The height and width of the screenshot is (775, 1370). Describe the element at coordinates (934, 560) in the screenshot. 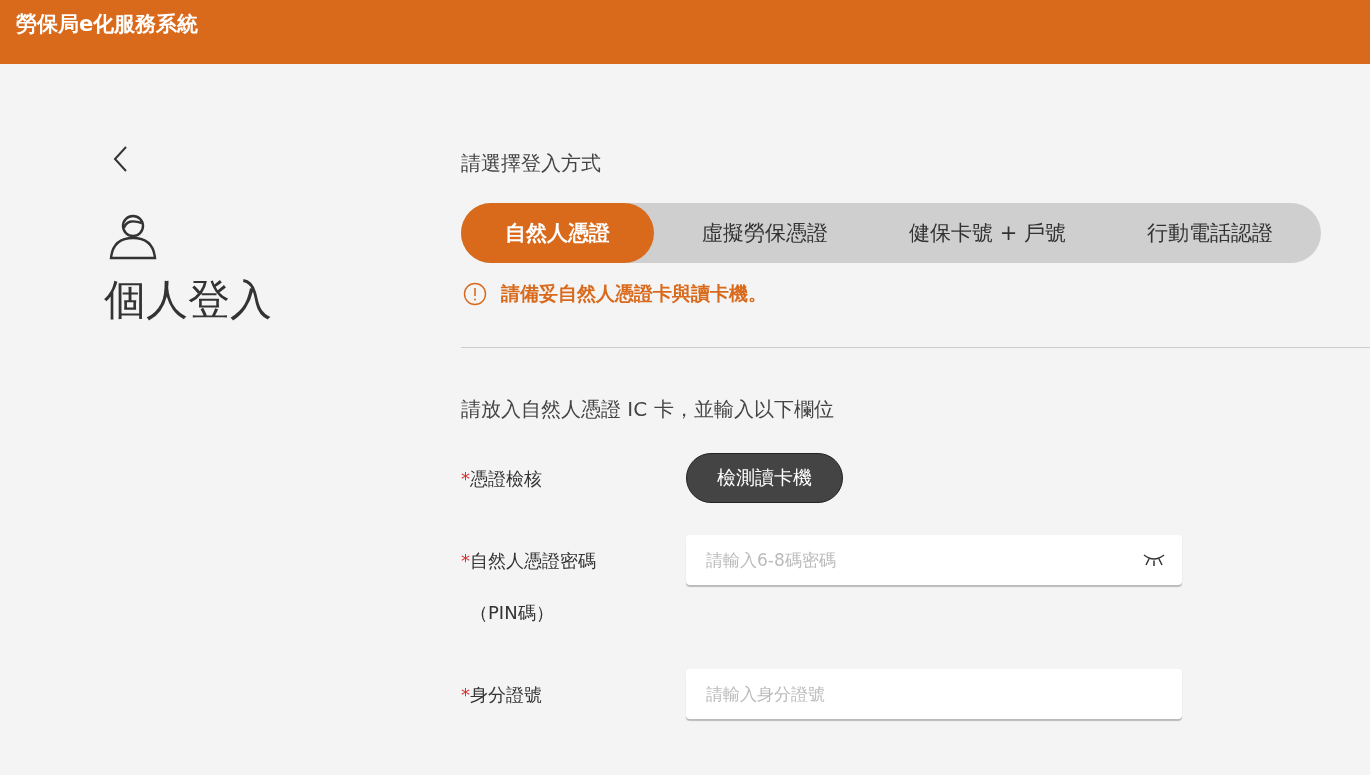

I see `password-field: 請輸入6-8碼密碼` at that location.